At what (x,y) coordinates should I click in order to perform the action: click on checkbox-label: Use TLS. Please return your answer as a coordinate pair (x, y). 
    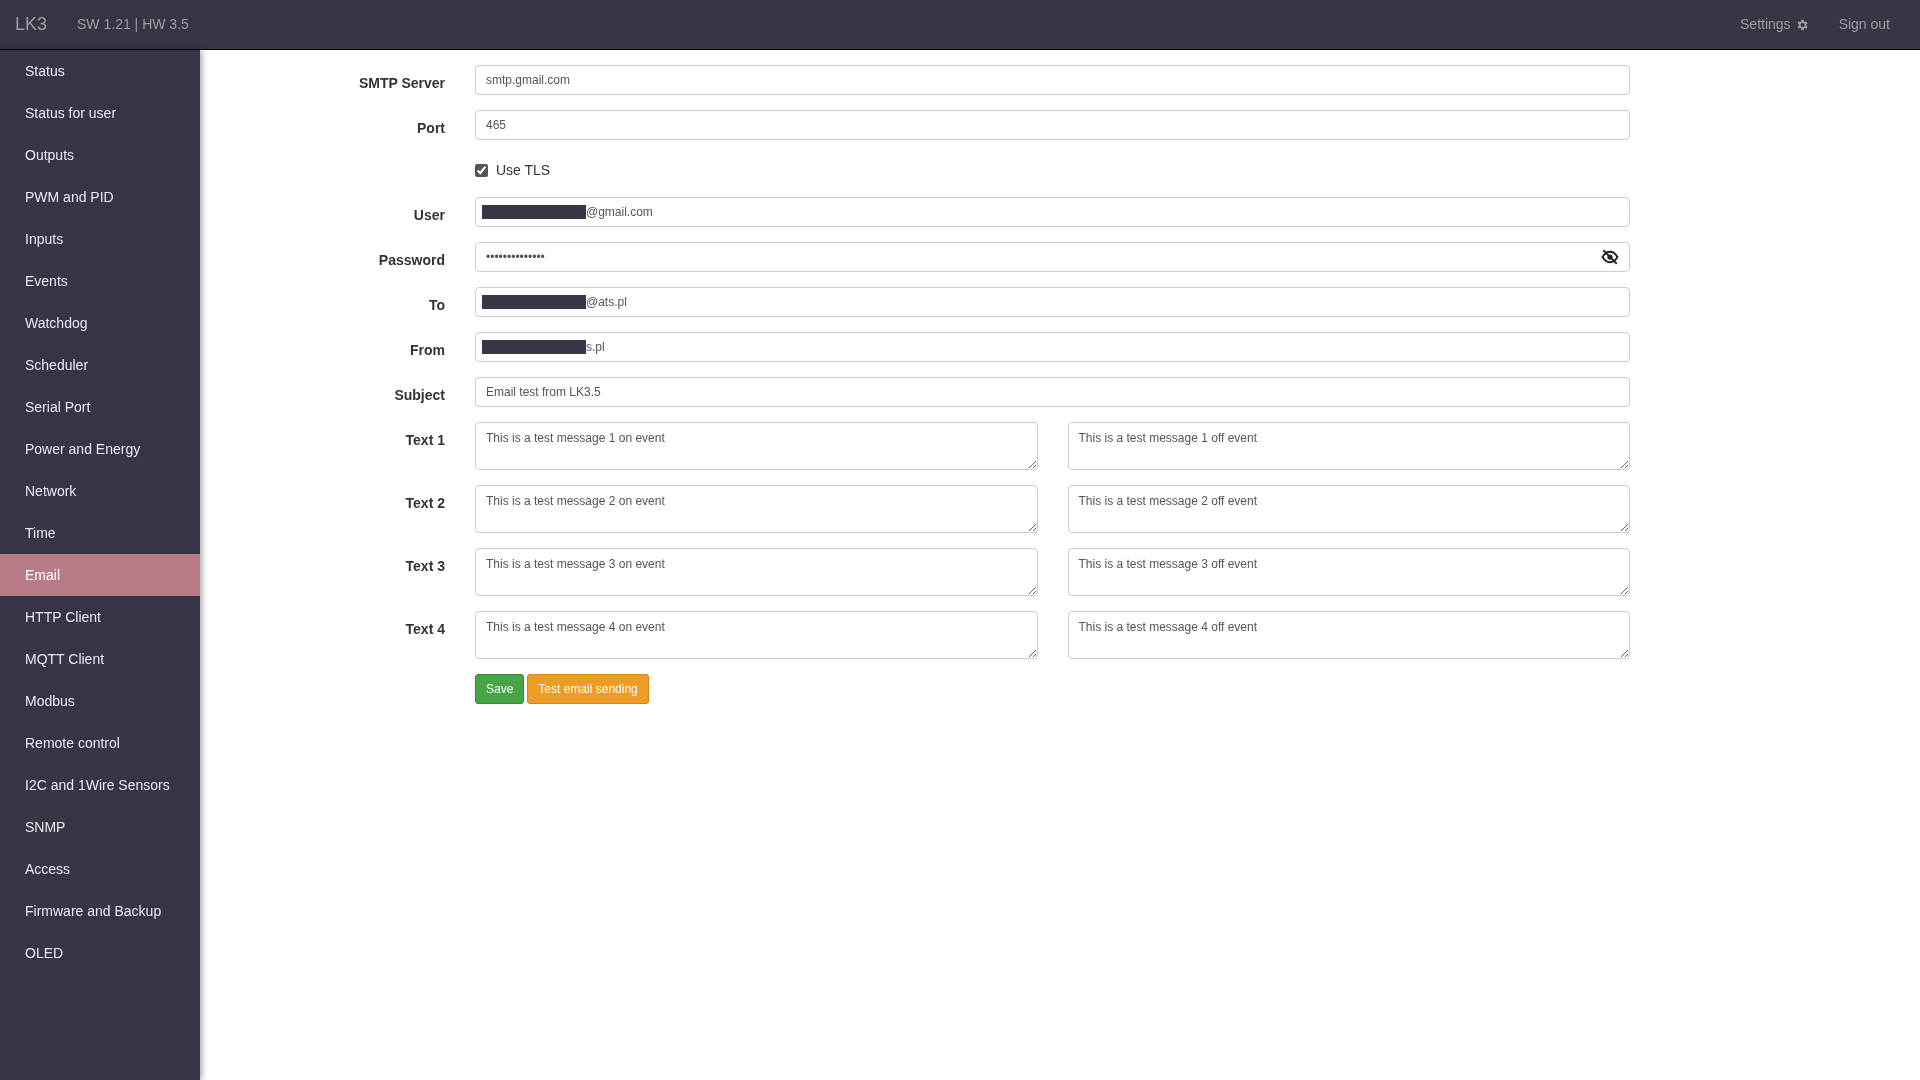
    Looking at the image, I should click on (523, 170).